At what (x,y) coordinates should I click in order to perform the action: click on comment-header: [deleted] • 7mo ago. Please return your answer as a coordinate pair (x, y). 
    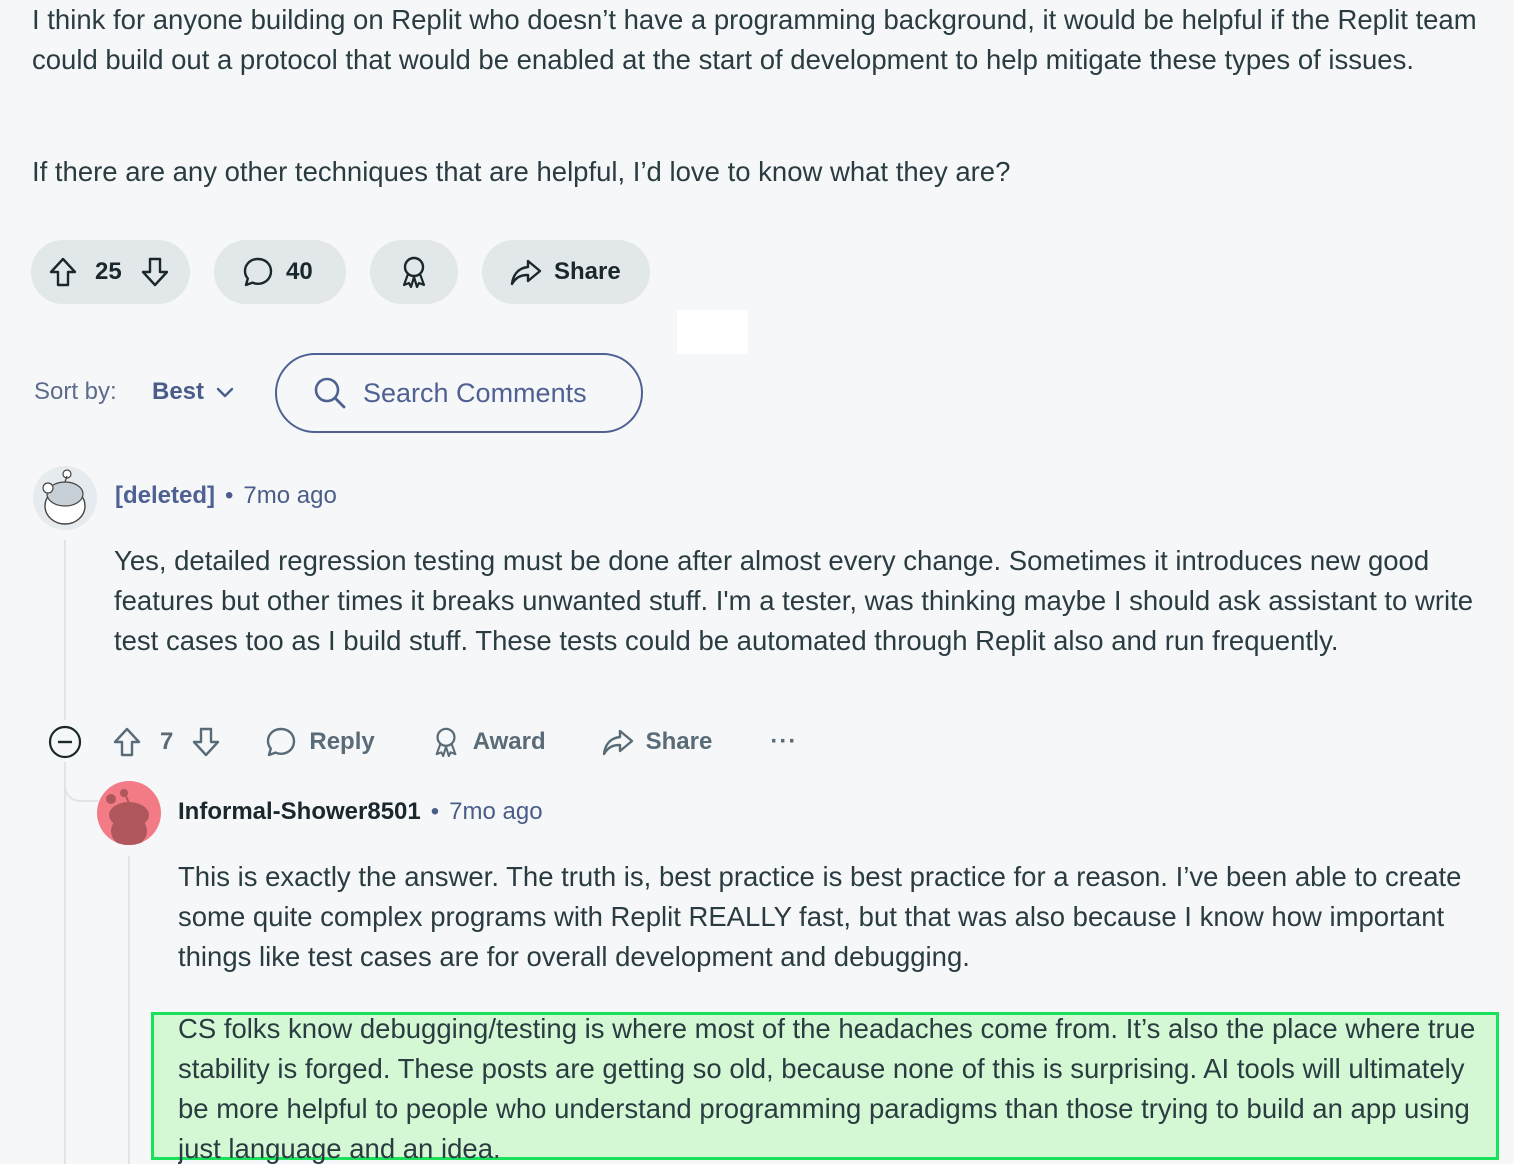
    Looking at the image, I should click on (226, 496).